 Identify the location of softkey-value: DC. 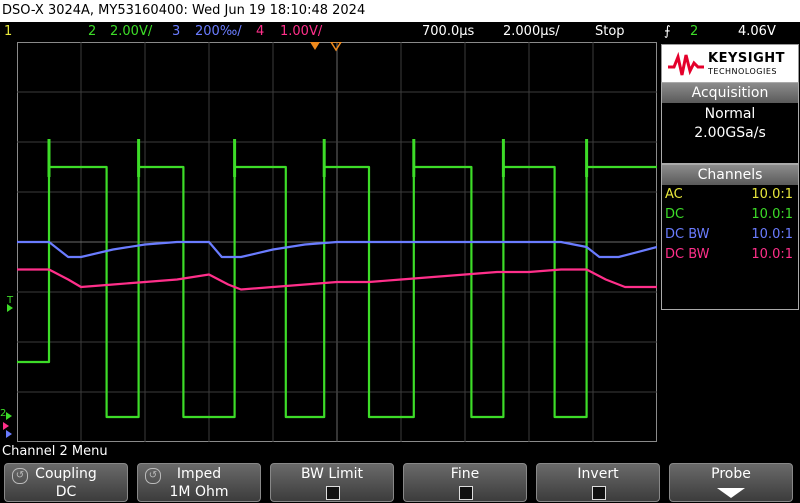
(66, 492).